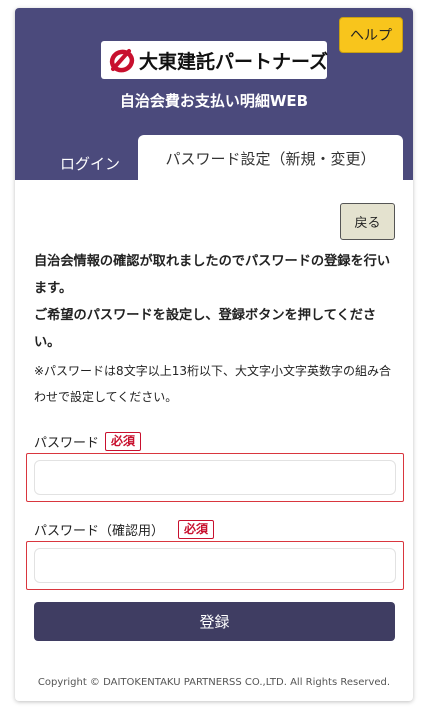  I want to click on password-input, so click(215, 477).